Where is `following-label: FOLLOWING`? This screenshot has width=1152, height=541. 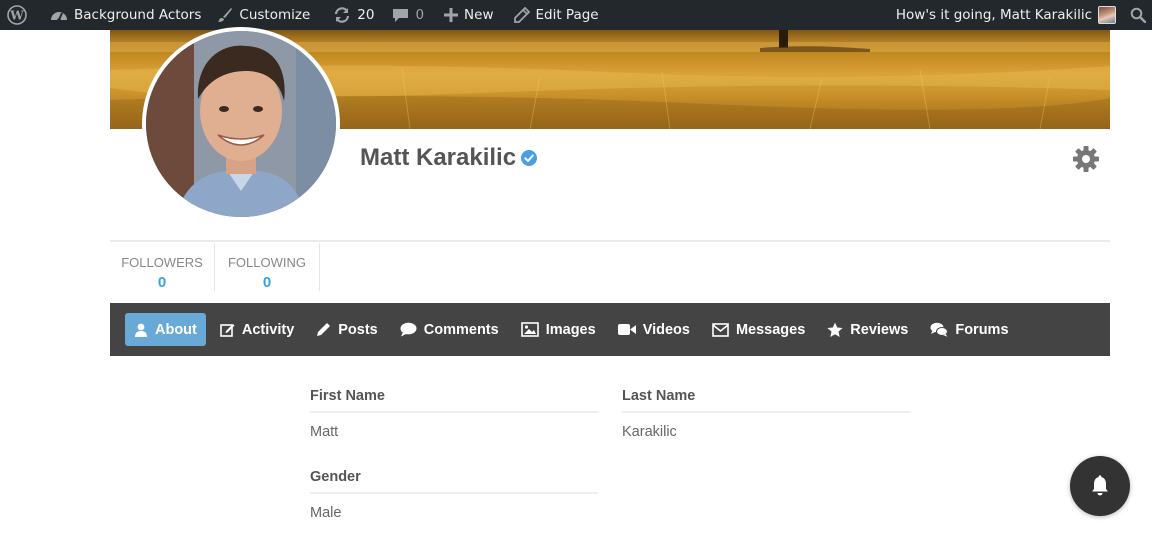 following-label: FOLLOWING is located at coordinates (266, 262).